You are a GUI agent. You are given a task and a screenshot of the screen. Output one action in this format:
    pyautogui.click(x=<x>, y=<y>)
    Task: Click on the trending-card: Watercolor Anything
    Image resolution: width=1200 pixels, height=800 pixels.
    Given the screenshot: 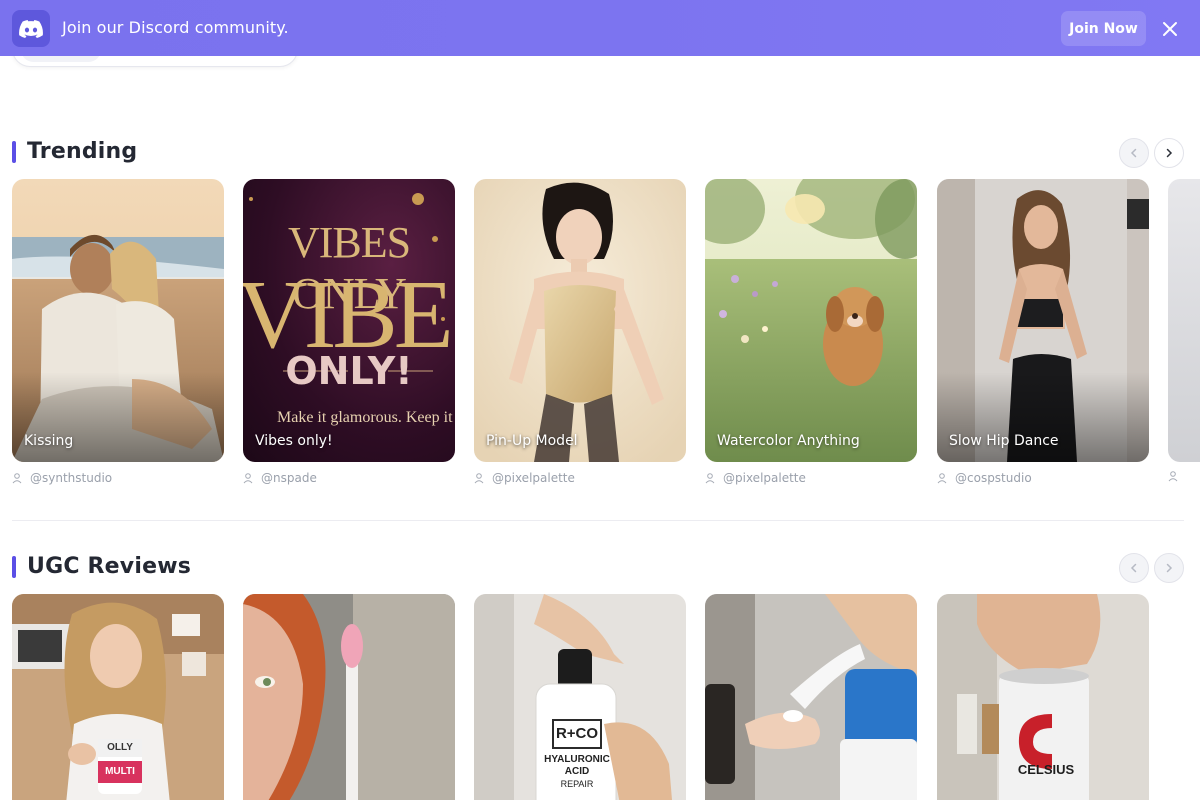 What is the action you would take?
    pyautogui.click(x=811, y=320)
    